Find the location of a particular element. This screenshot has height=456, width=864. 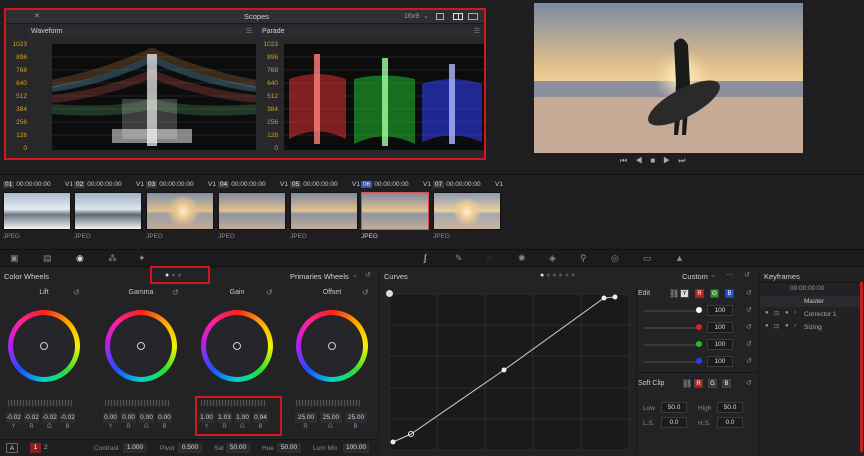

page-dots: ● ● ● ● ● ● is located at coordinates (557, 275).